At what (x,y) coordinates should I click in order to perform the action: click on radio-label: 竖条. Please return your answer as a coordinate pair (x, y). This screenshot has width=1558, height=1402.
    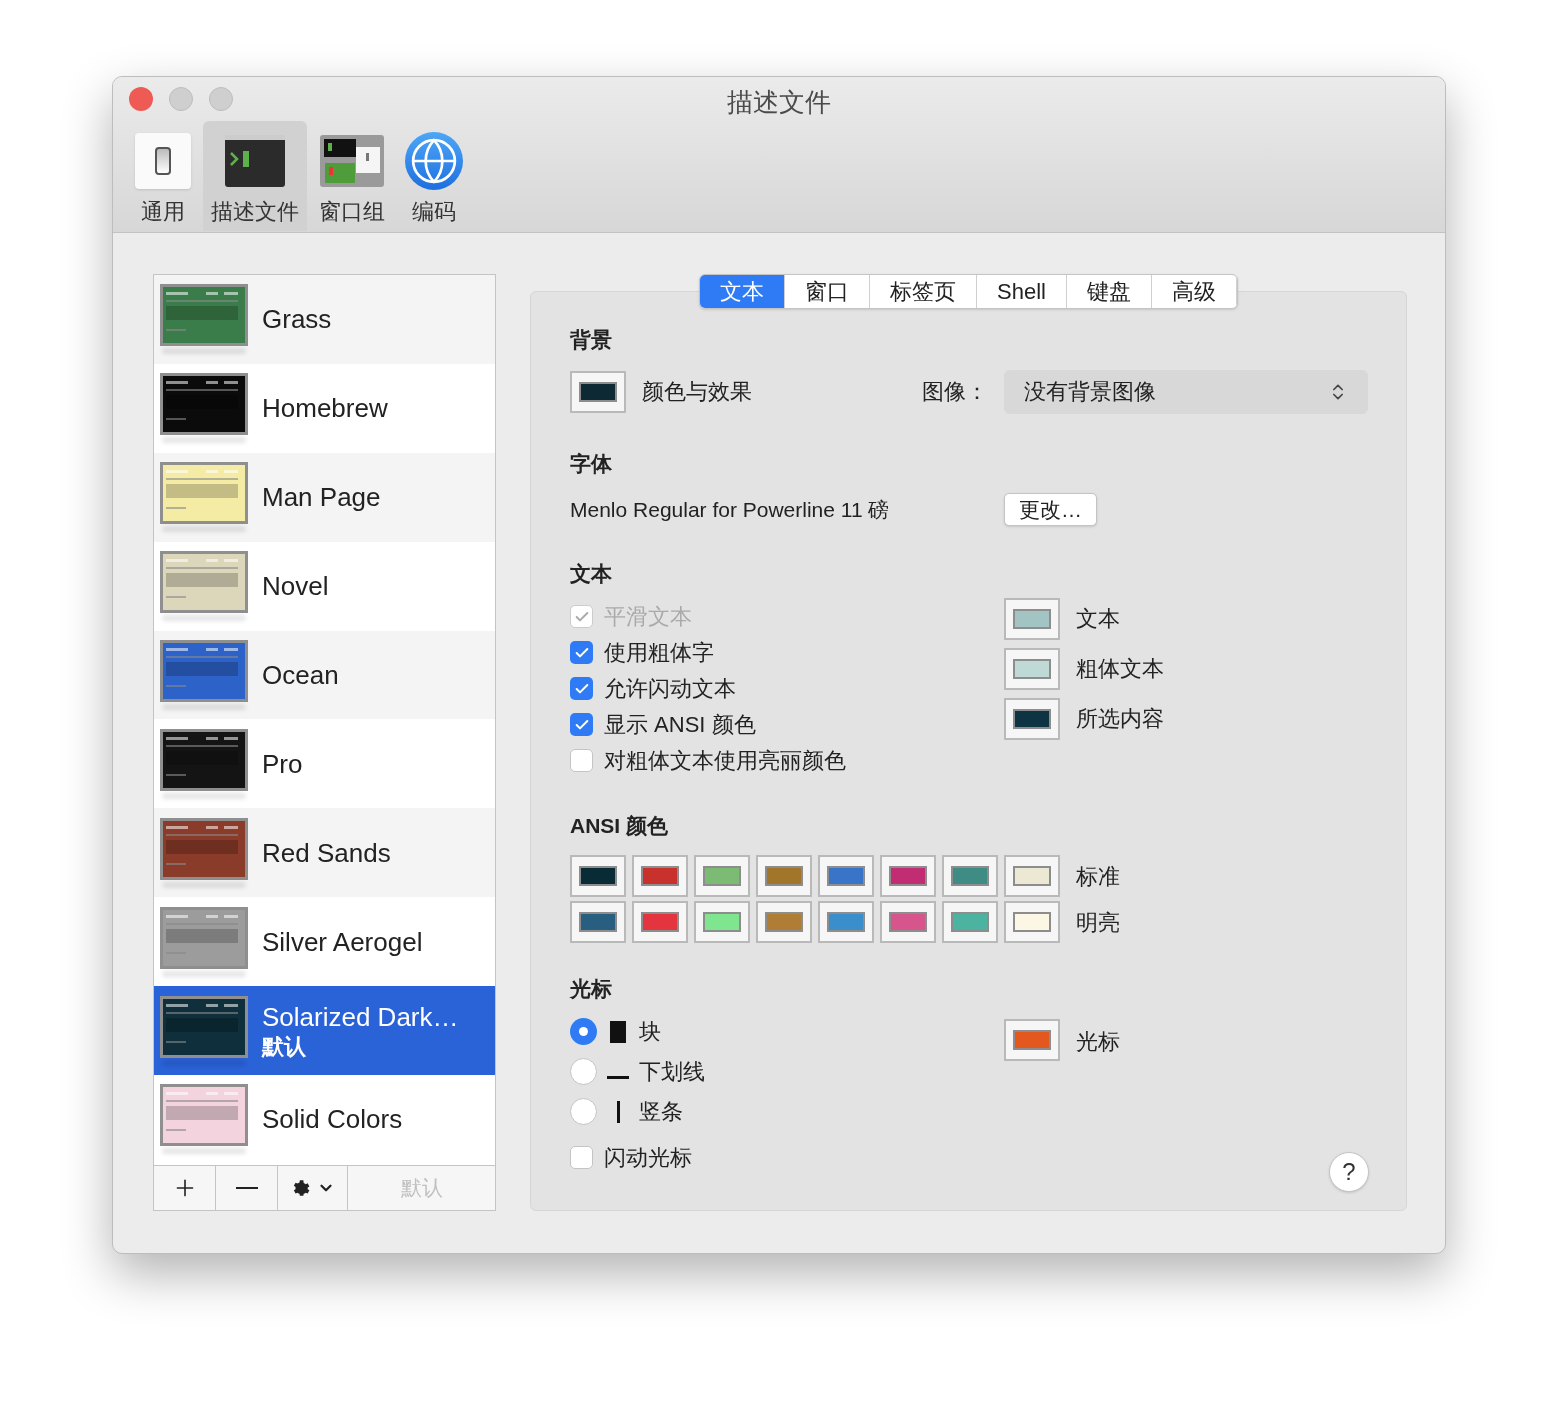
    Looking at the image, I should click on (661, 1112).